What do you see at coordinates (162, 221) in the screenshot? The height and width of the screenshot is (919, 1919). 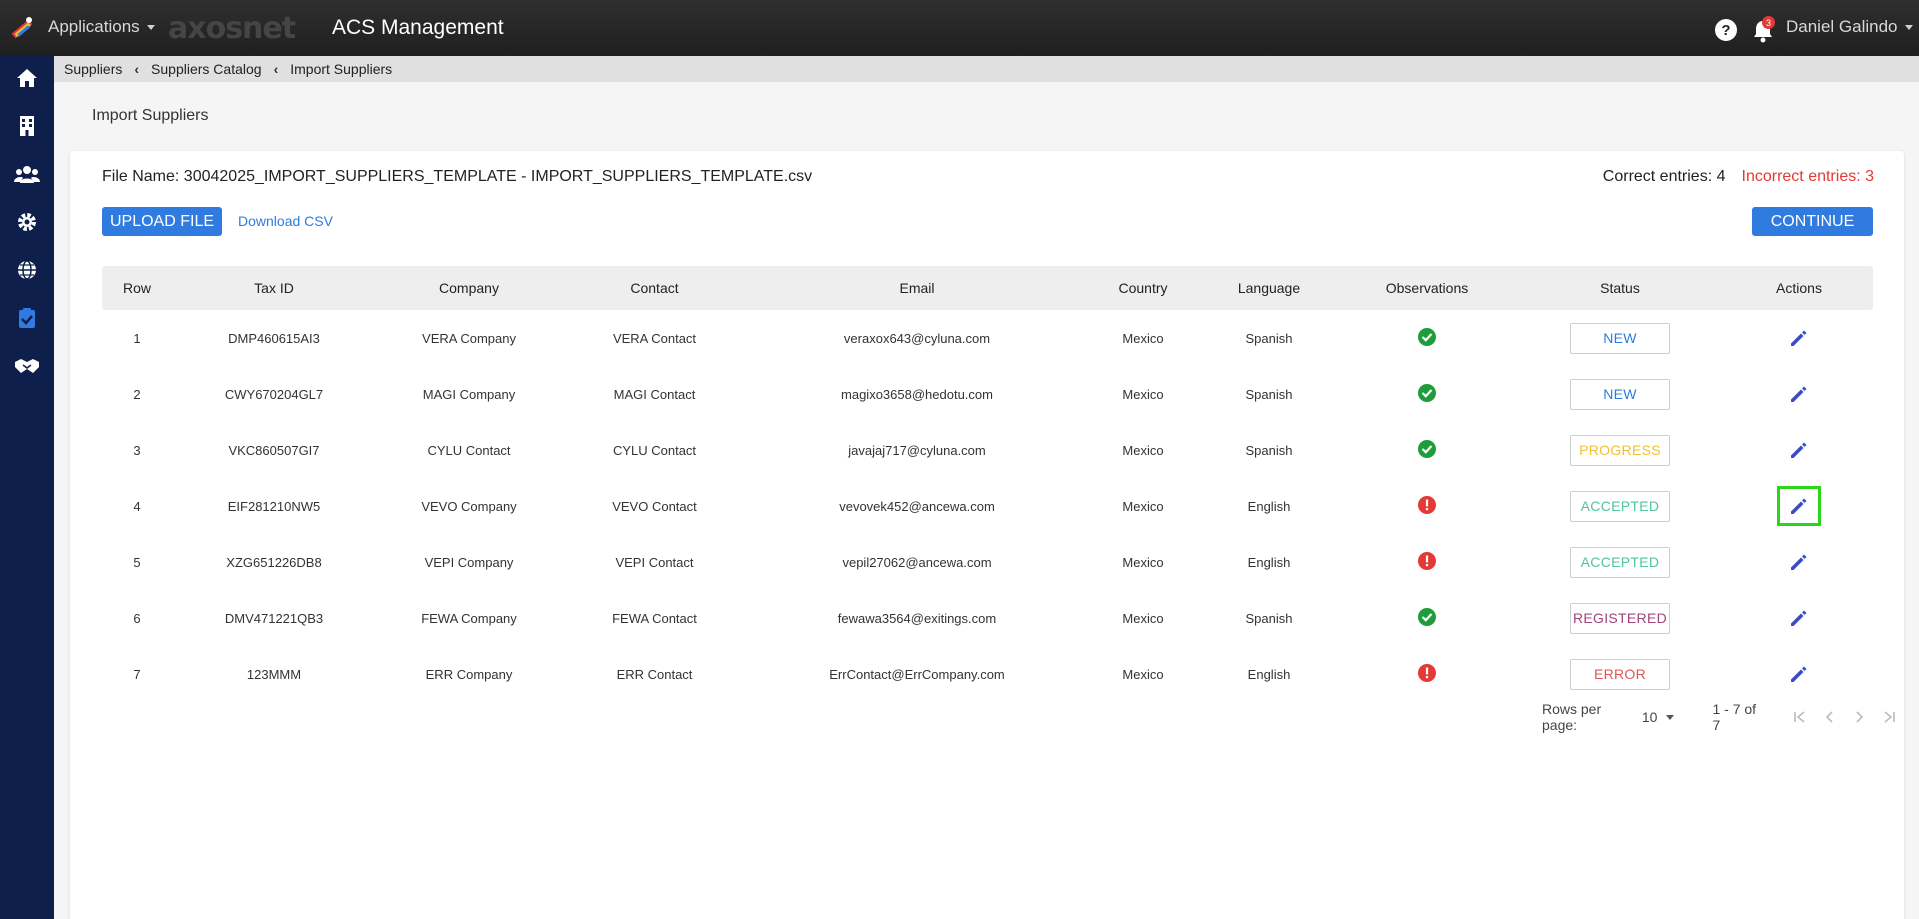 I see `upload-file-button: UPLOAD FILE` at bounding box center [162, 221].